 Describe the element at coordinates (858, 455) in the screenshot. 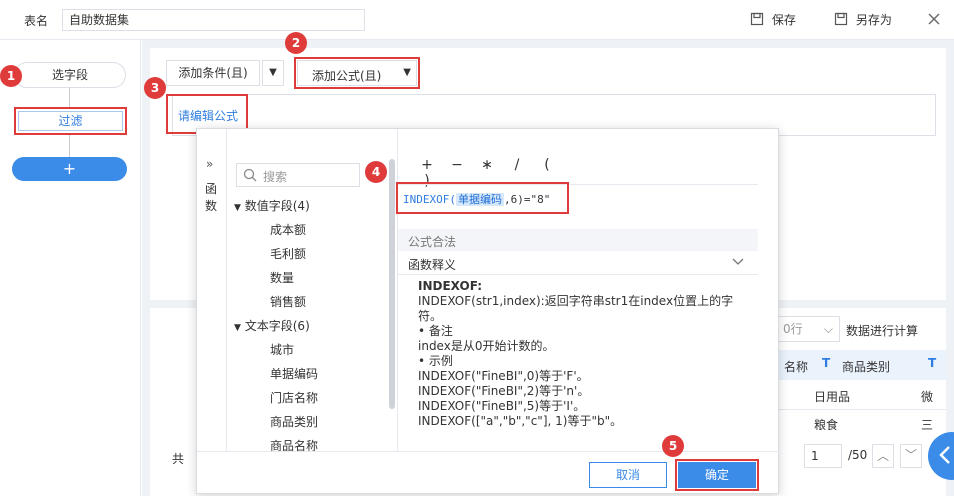

I see `page-total: /50` at that location.